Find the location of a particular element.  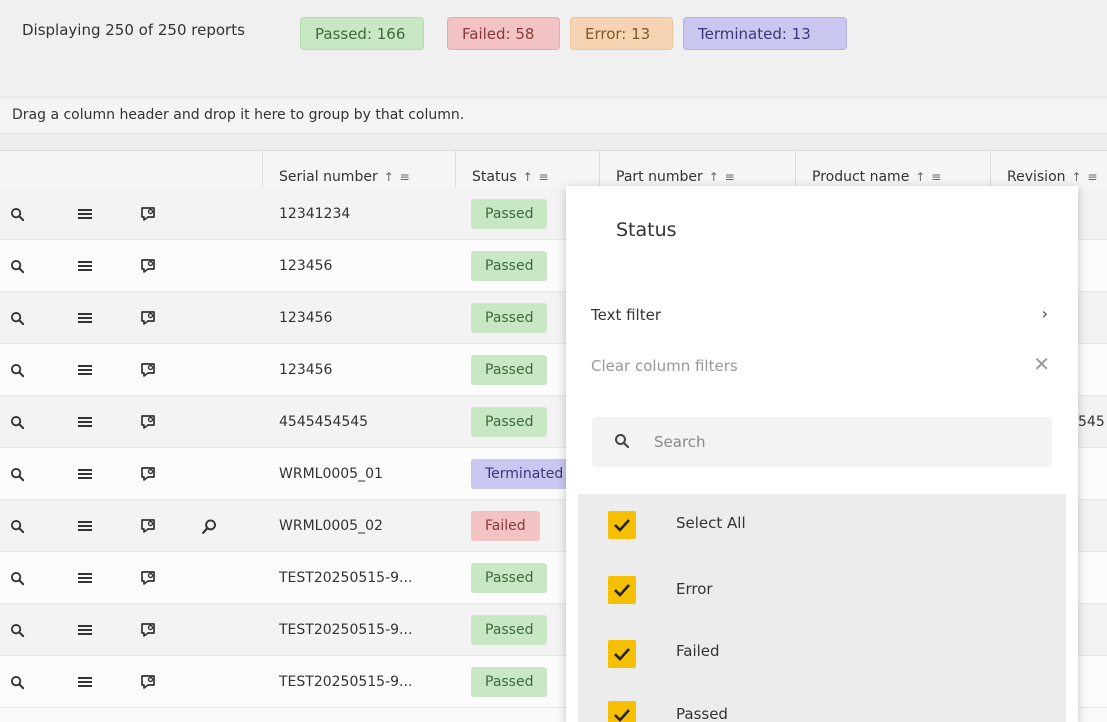

option-select-all: Select All is located at coordinates (822, 525).